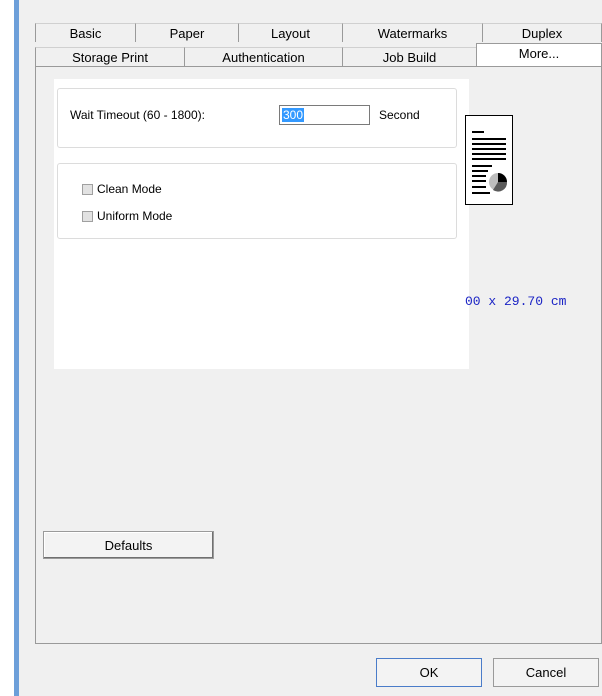 This screenshot has width=602, height=696. I want to click on tab-authentication: Authentication, so click(263, 56).